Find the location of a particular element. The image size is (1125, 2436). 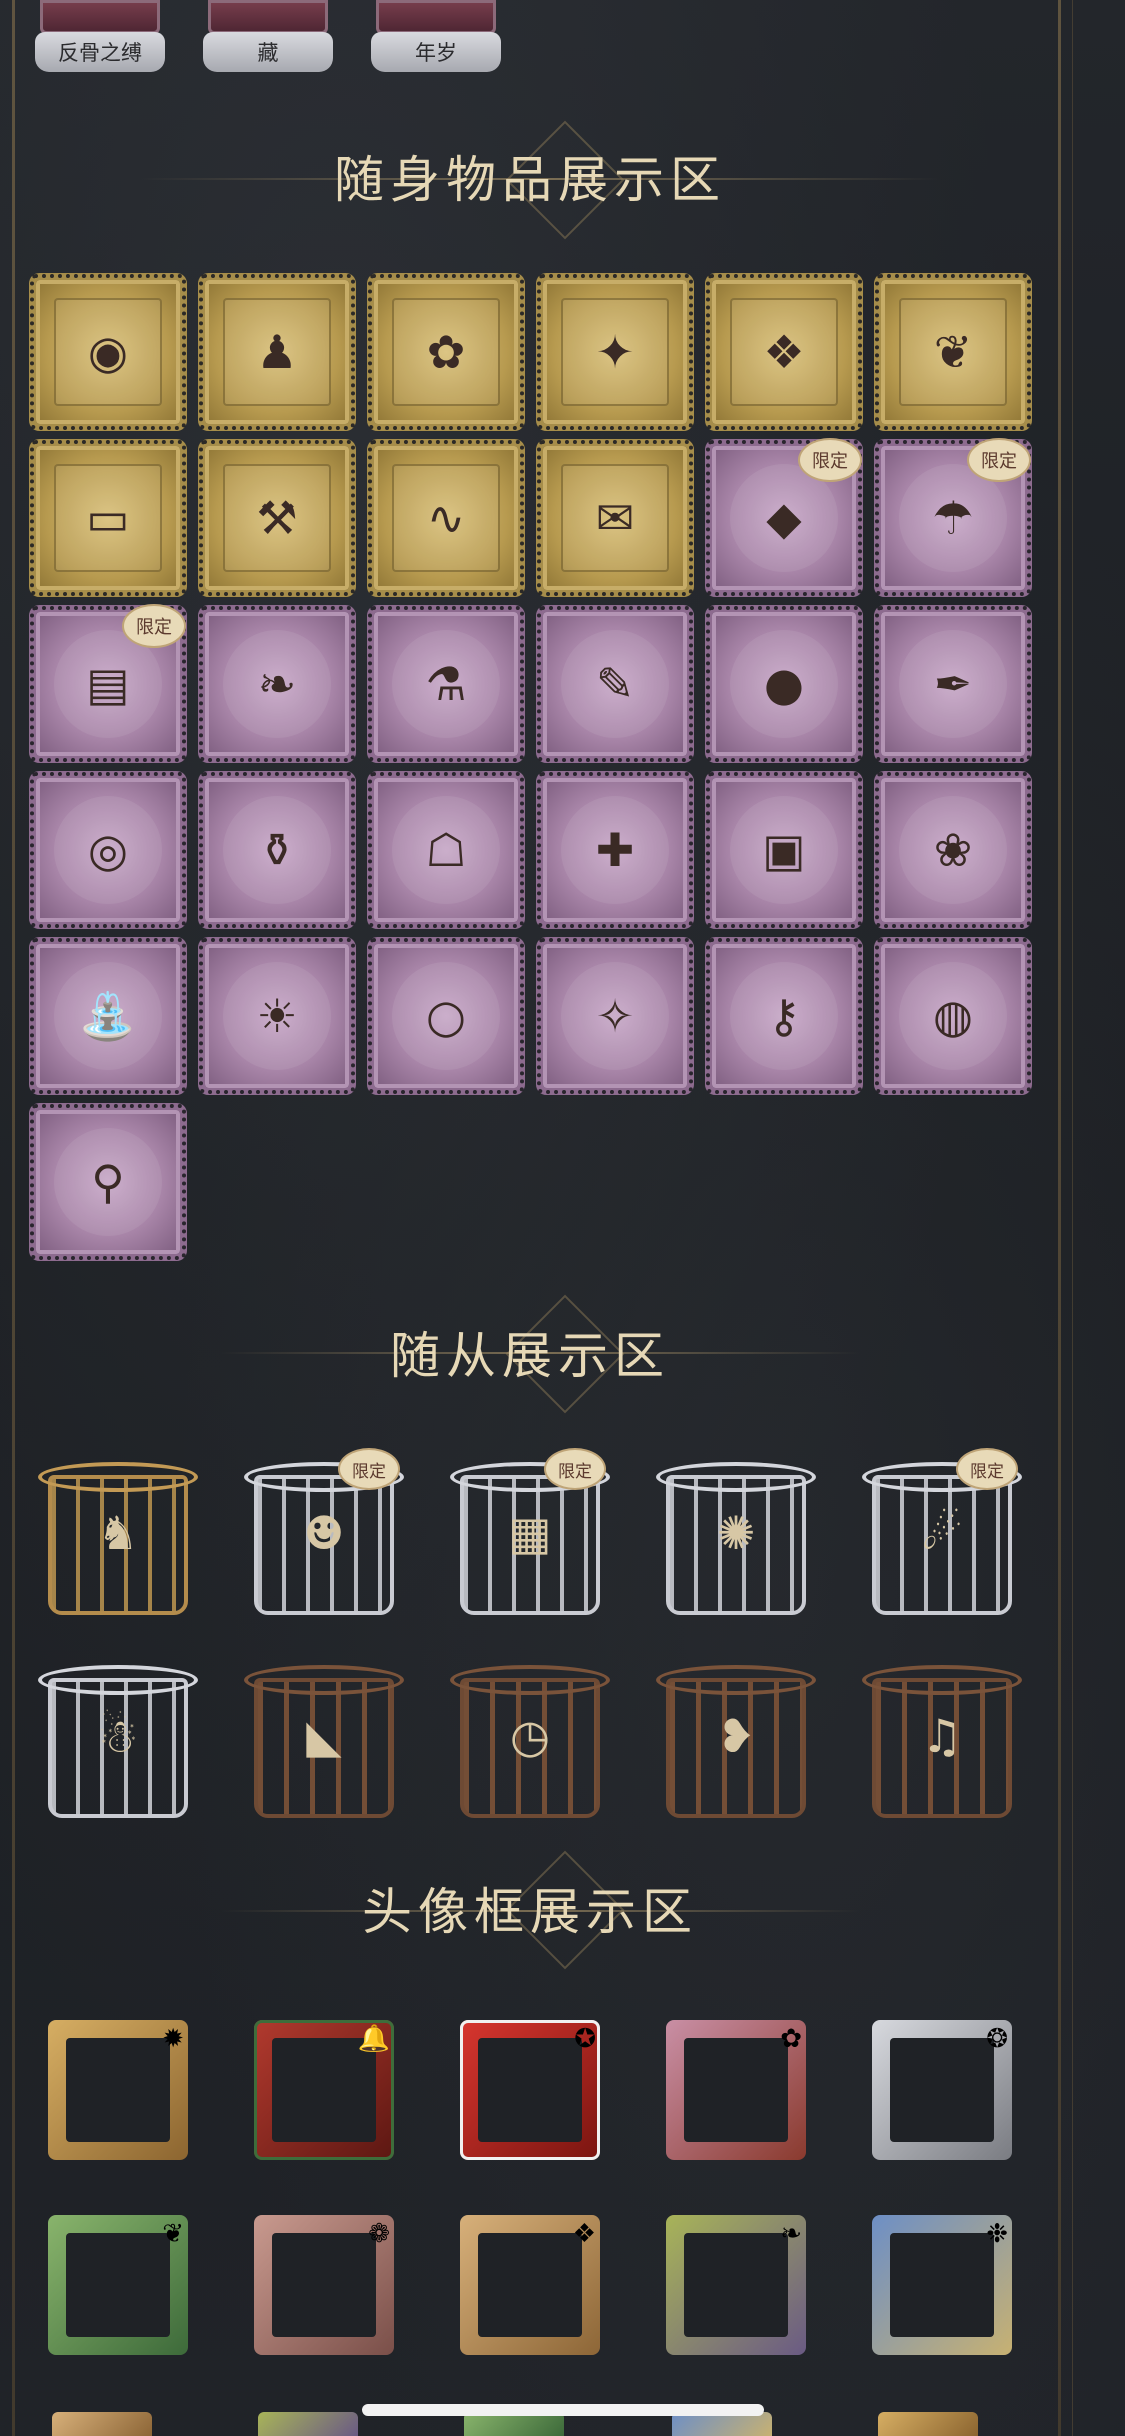

rose-cane-icon: ❀ is located at coordinates (953, 850).